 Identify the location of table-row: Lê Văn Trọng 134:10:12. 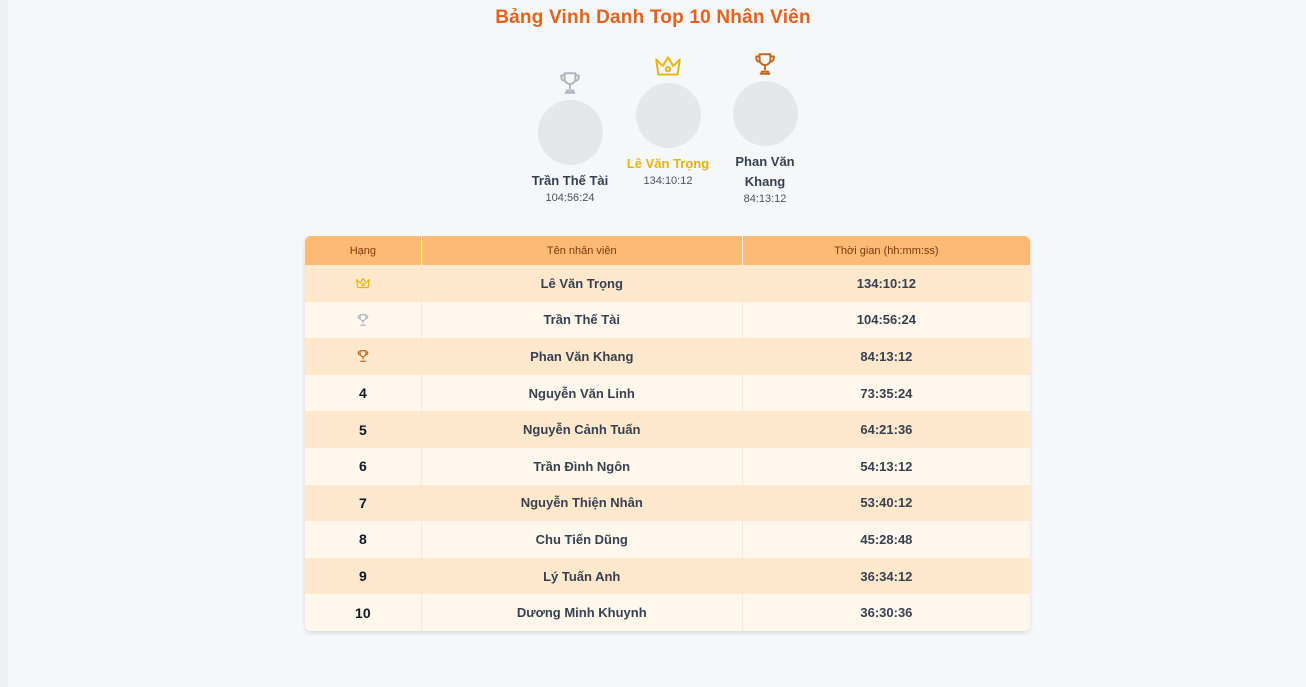
(667, 283).